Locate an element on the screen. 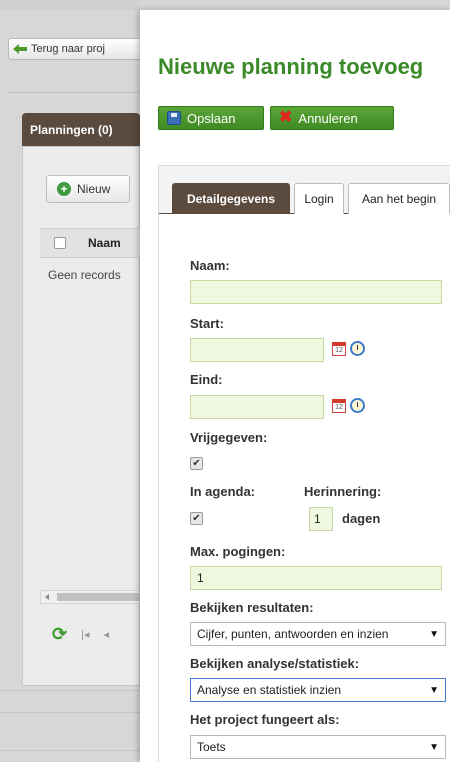  save-button: Opslaan is located at coordinates (211, 118).